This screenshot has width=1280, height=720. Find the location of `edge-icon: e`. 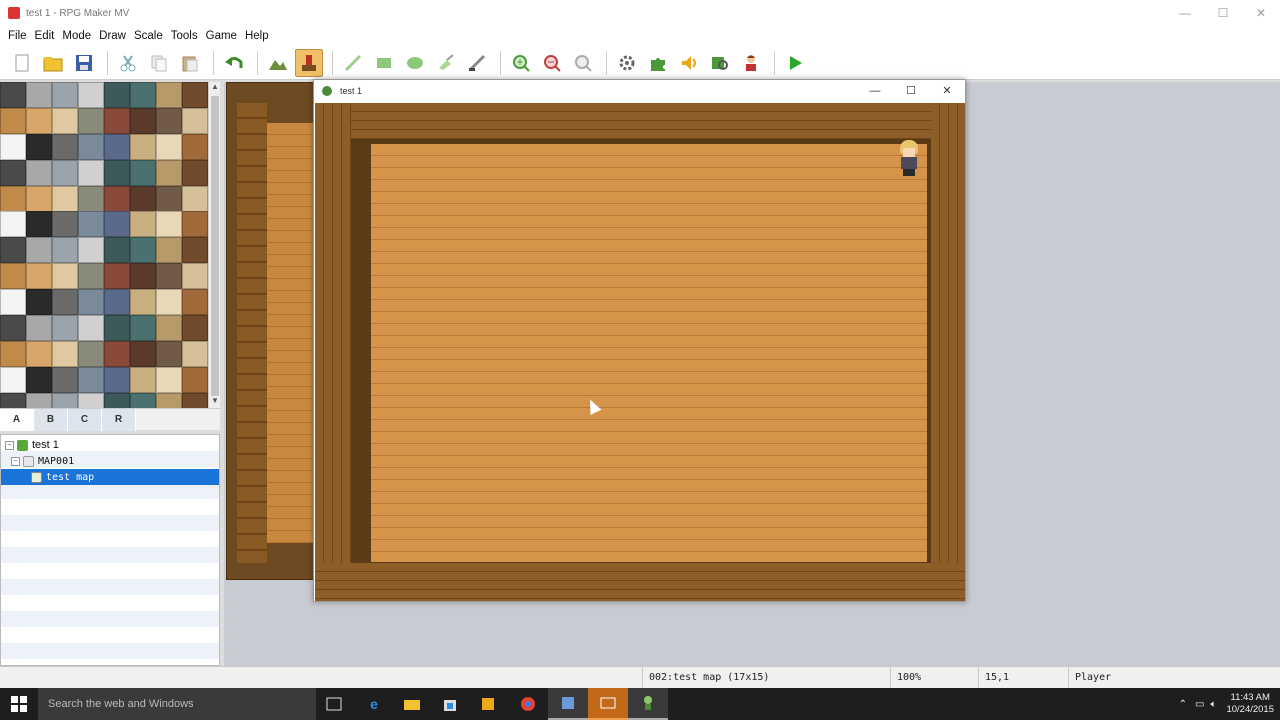

edge-icon: e is located at coordinates (374, 704).